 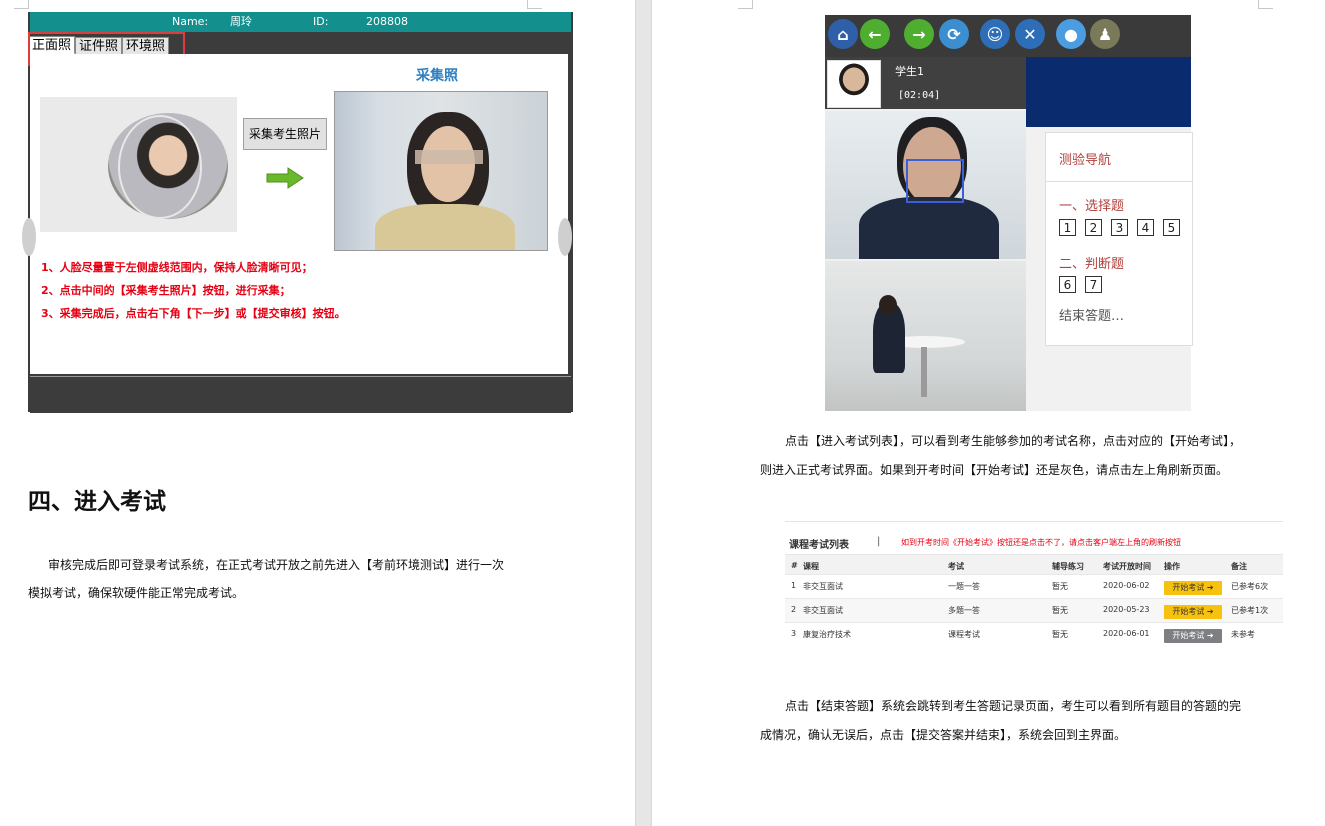 What do you see at coordinates (1239, 566) in the screenshot?
I see `column-header: 备注` at bounding box center [1239, 566].